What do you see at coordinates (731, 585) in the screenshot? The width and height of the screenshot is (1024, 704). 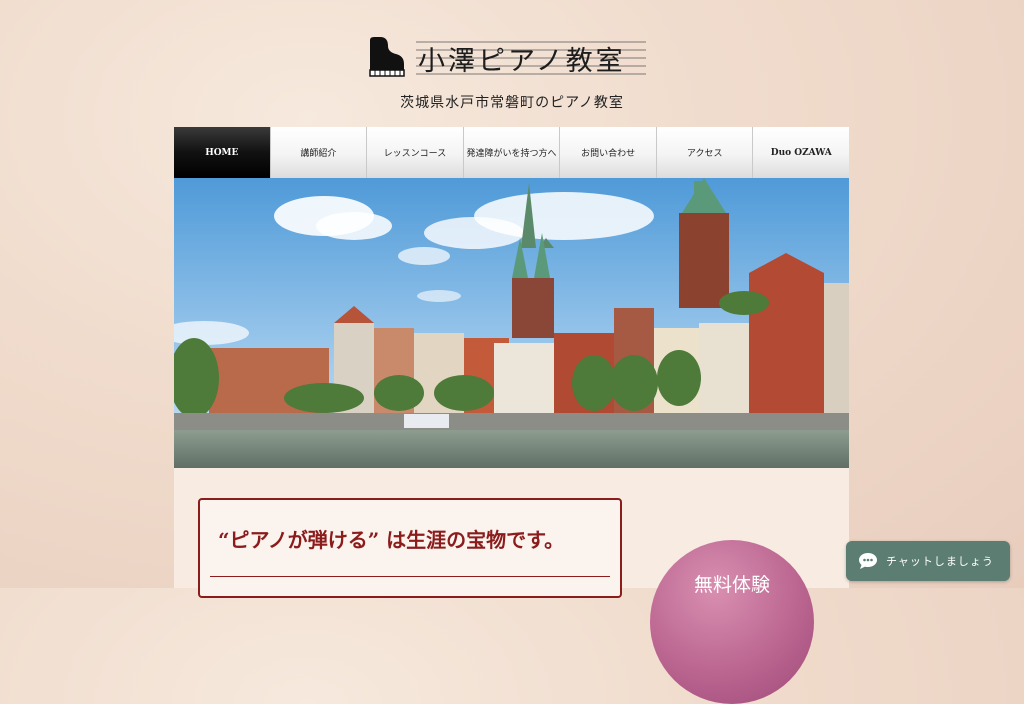 I see `free-trial-label: 無料体験` at bounding box center [731, 585].